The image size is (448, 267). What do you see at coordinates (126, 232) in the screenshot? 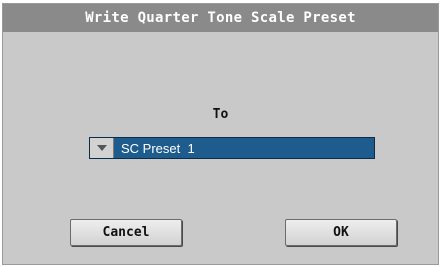
I see `cancel-button: Cancel` at bounding box center [126, 232].